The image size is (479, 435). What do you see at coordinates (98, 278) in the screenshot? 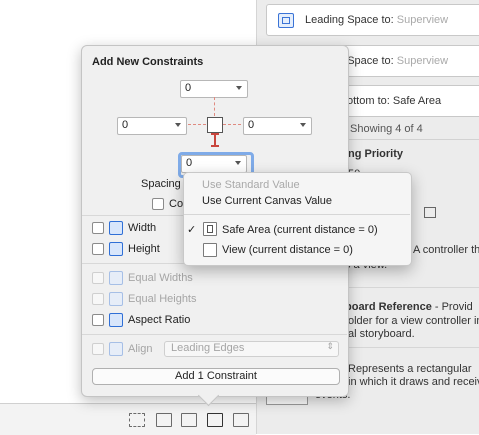
I see `equal-widths-checkbox` at bounding box center [98, 278].